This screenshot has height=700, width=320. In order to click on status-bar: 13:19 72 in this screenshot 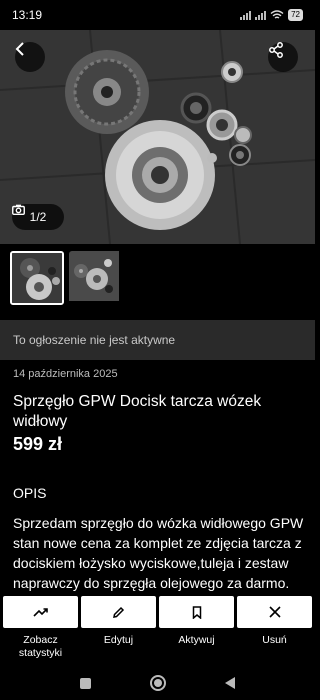, I will do `click(157, 15)`.